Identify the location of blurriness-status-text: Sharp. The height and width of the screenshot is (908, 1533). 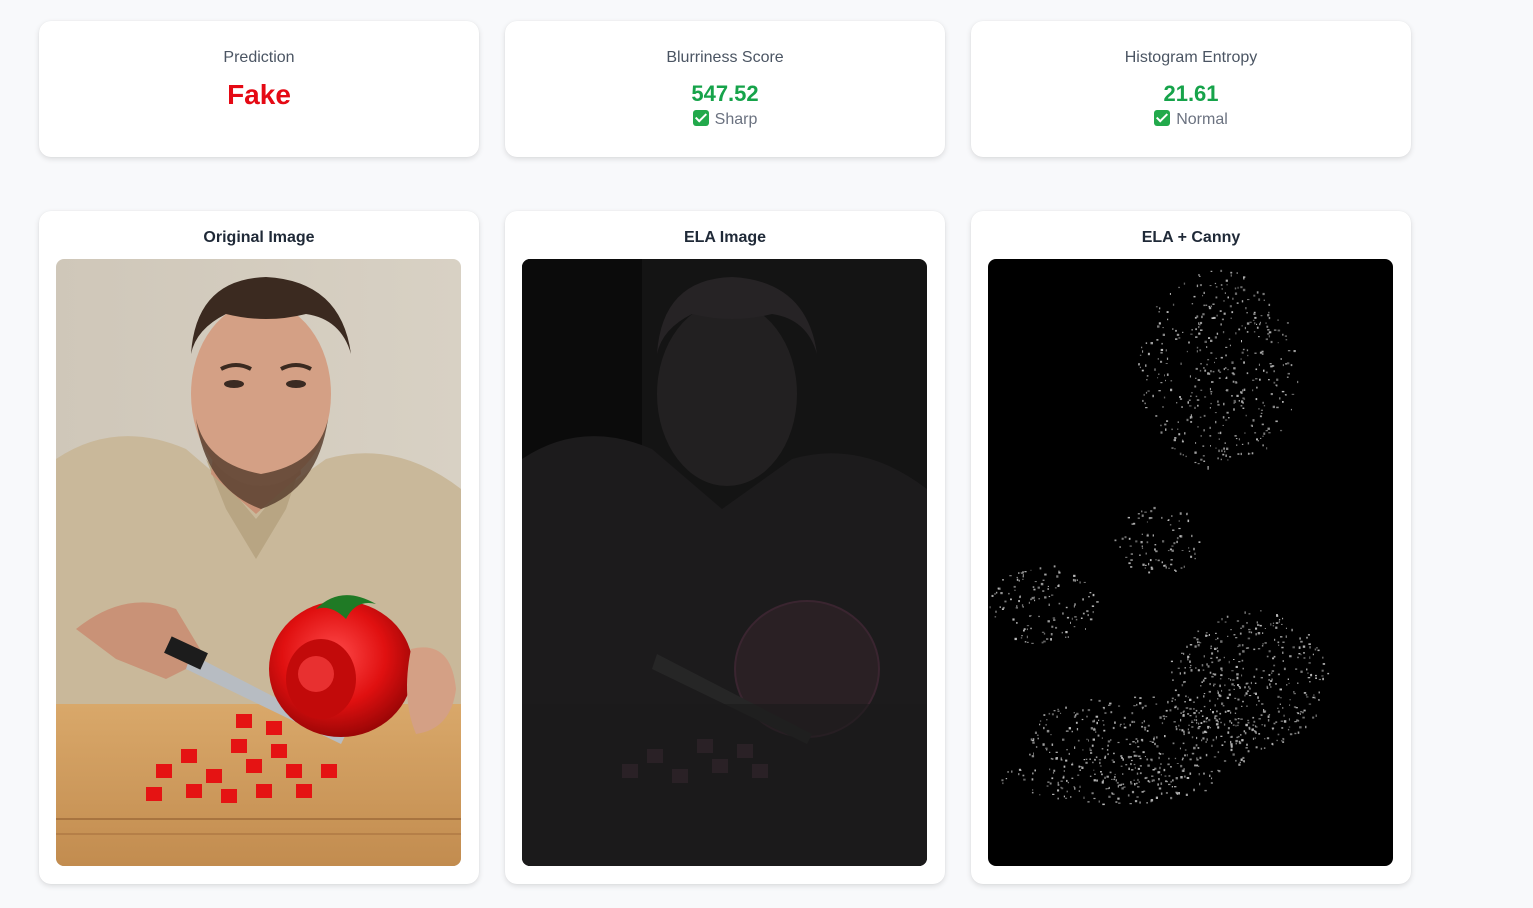
(736, 119).